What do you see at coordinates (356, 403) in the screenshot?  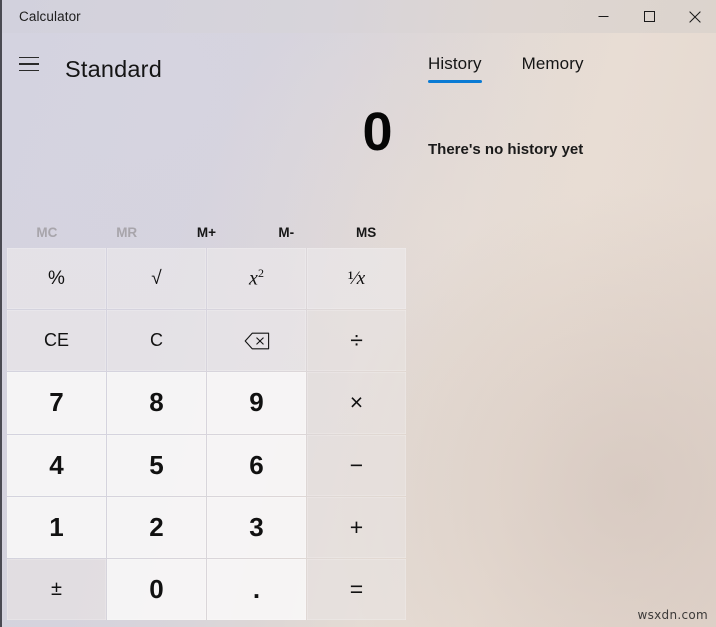 I see `multiply-button: ×` at bounding box center [356, 403].